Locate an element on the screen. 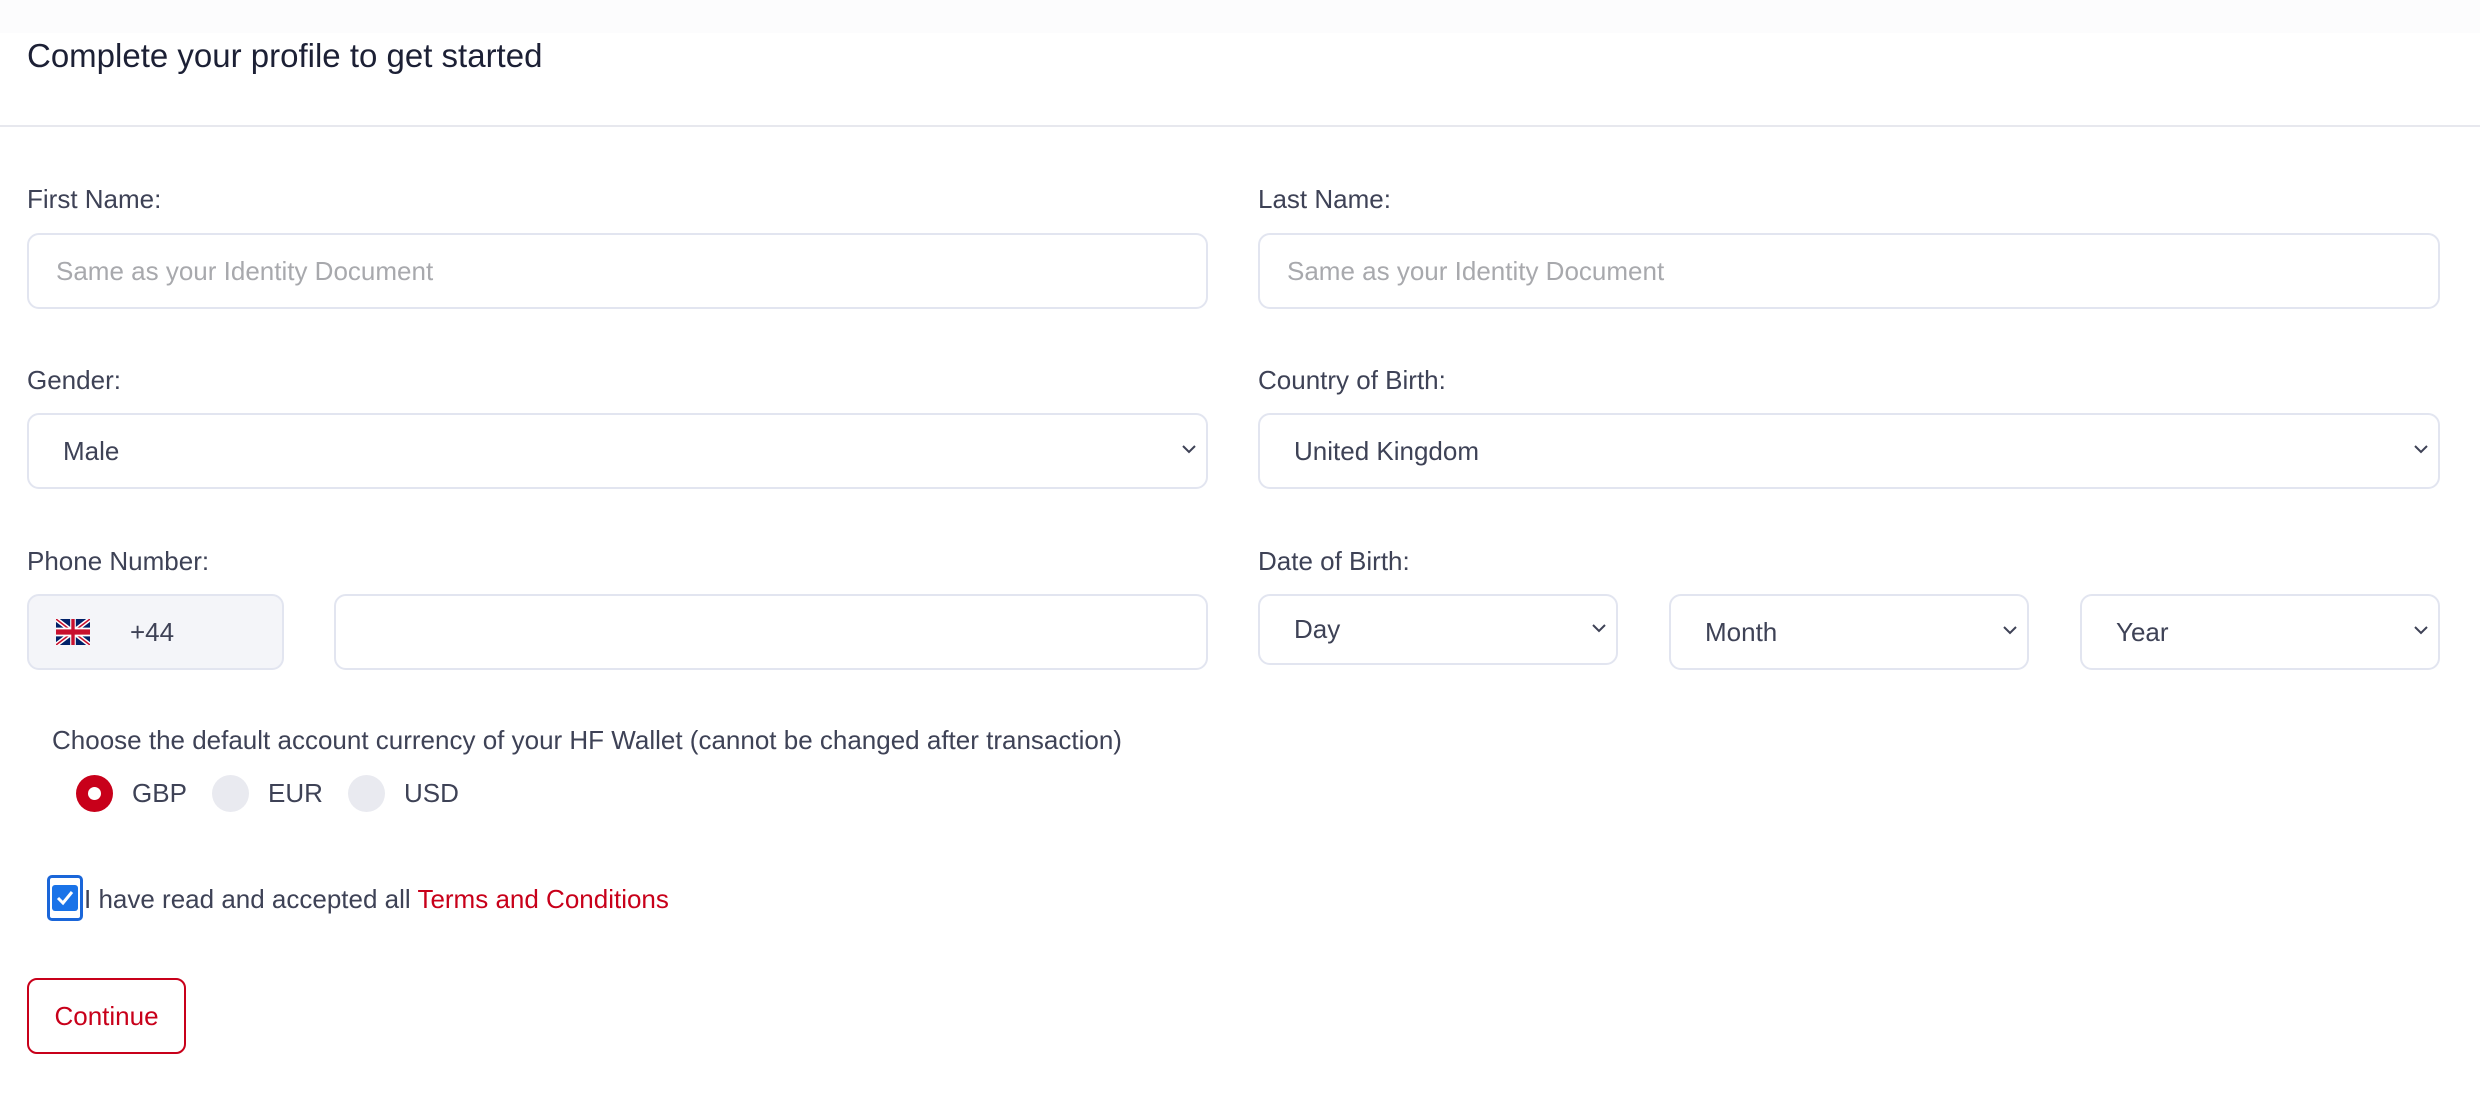  first-name-placeholder: Same as your Identity Document is located at coordinates (245, 270).